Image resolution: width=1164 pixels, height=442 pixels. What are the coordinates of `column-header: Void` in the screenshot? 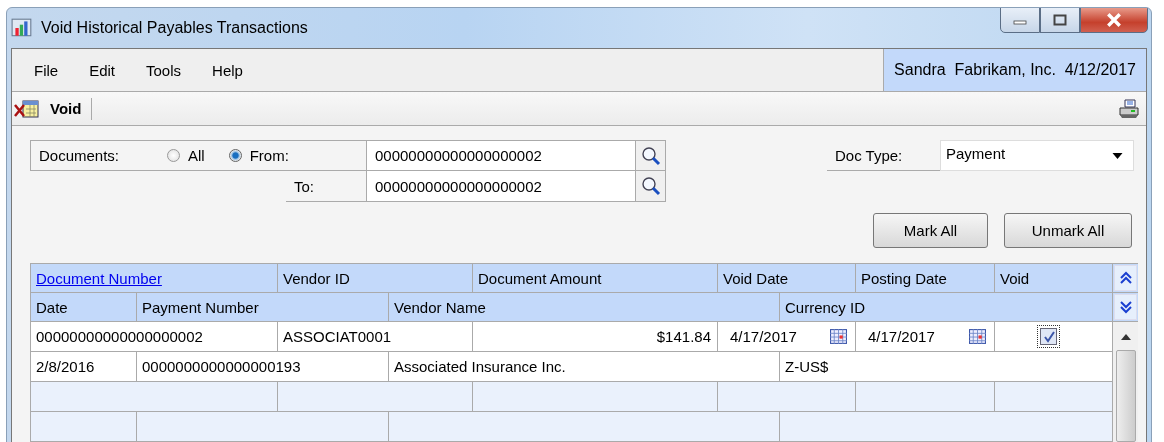 It's located at (1054, 278).